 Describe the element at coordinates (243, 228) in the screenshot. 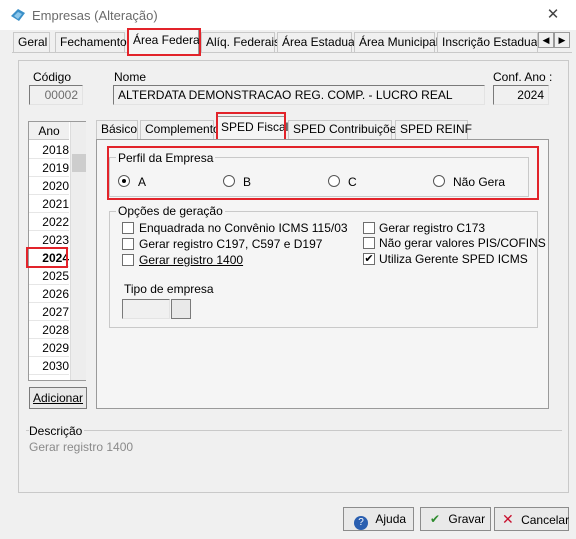

I see `checkbox-convenio-icms-label: Enquadrada no Convênio ICMS 115/03` at that location.